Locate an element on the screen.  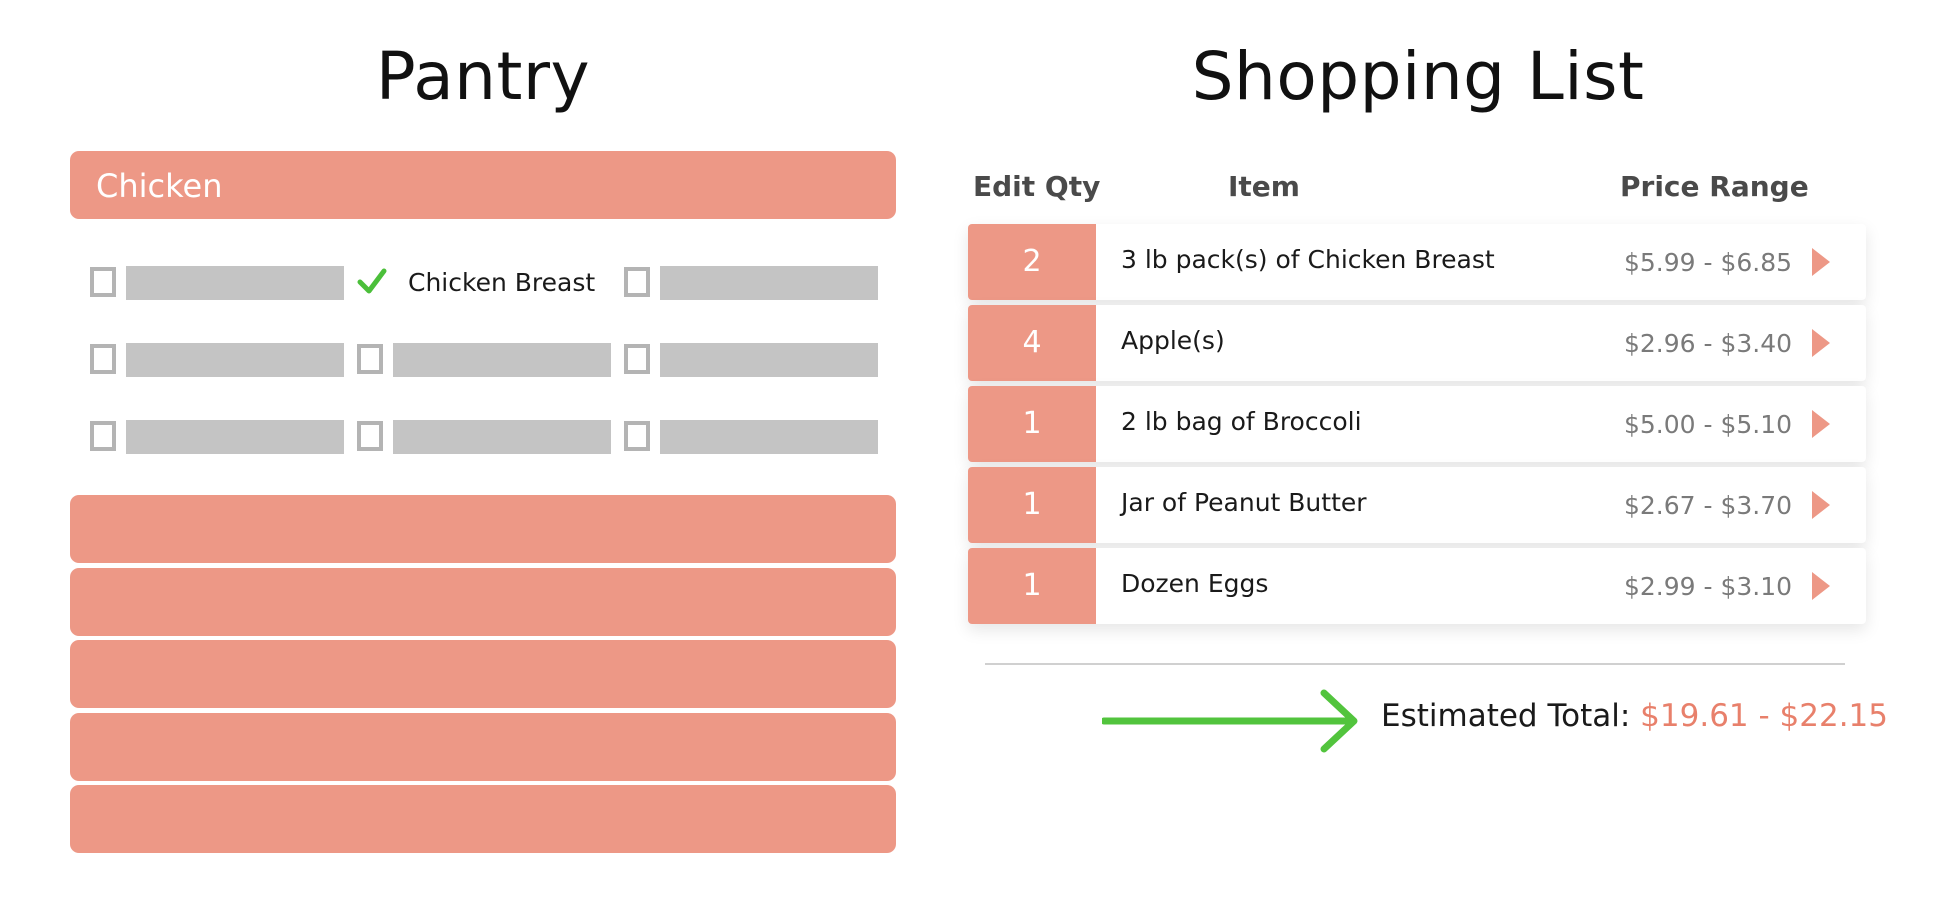
list-row: 1 2 lb bag of Broccoli $5.00 - $5.10 is located at coordinates (1417, 424).